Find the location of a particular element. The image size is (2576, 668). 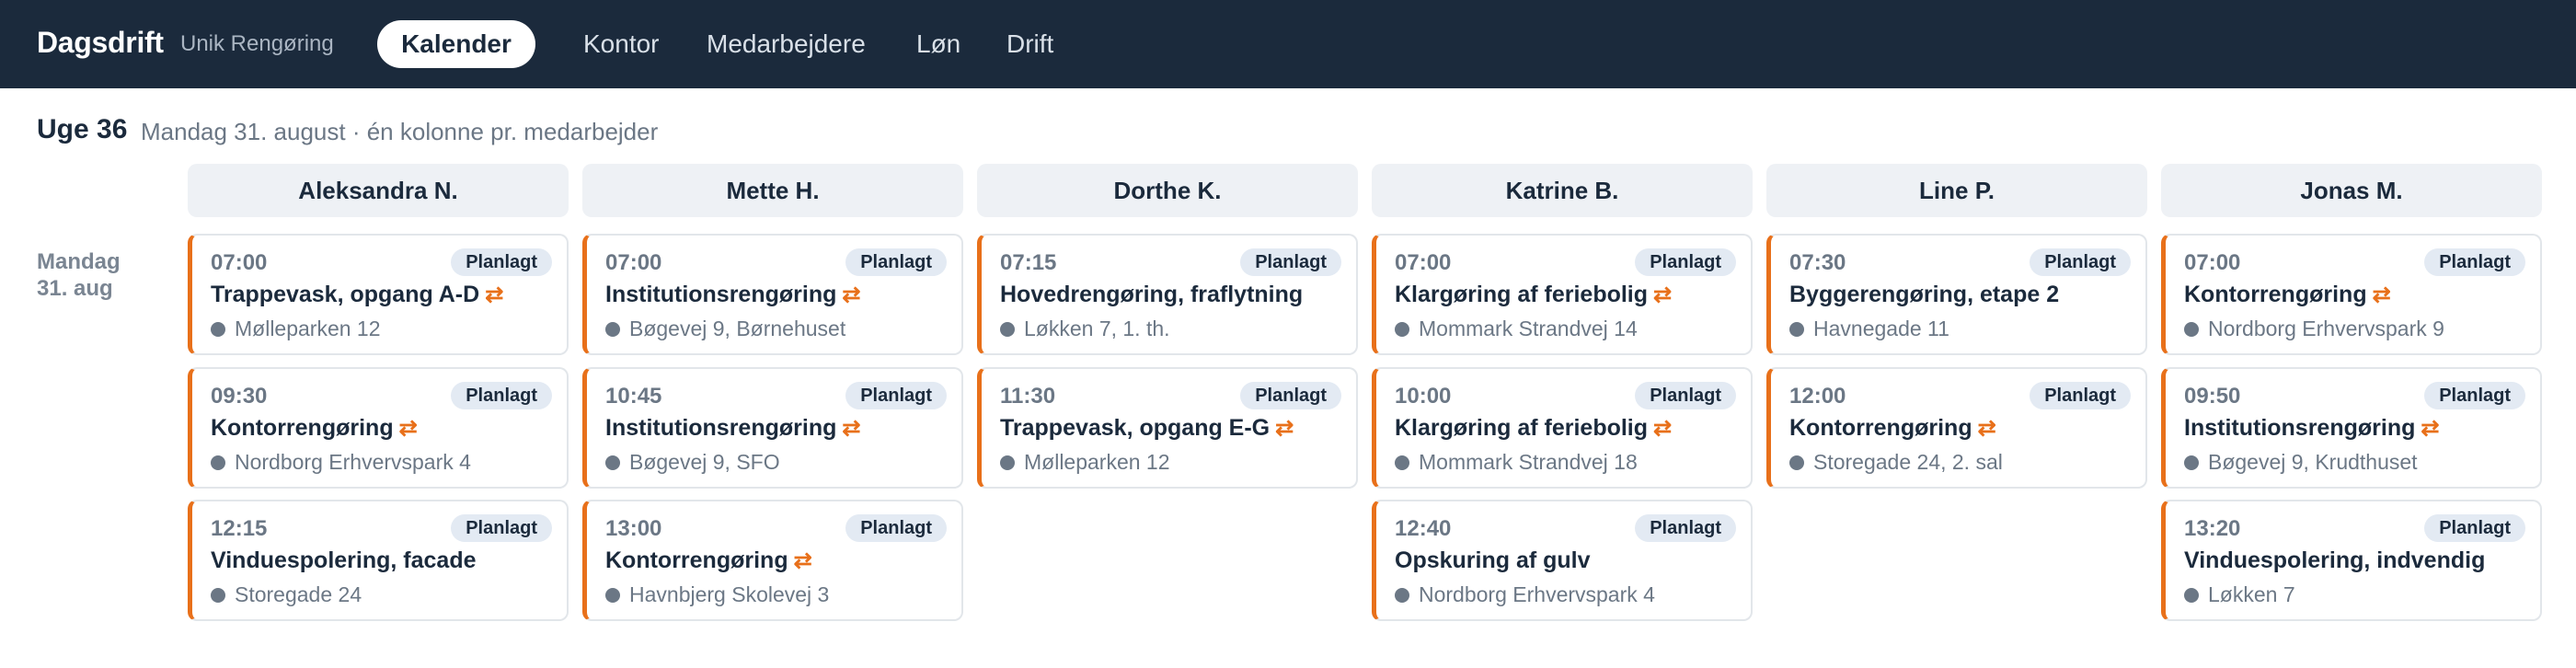

day-label: Mandag 31. aug is located at coordinates (79, 275).